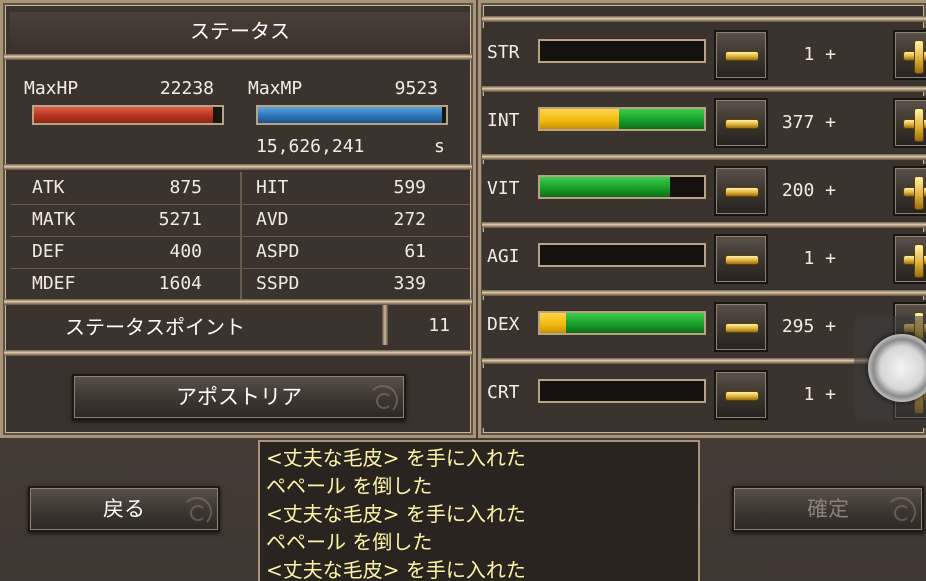 The image size is (926, 581). Describe the element at coordinates (240, 252) in the screenshot. I see `stats-row: DEF 400 ASPD 61` at that location.